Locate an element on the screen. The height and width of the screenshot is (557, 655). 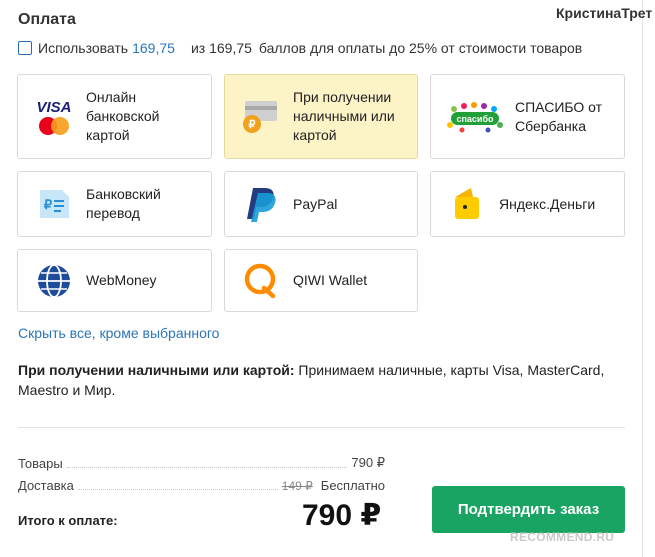
goods-label: Товары is located at coordinates (40, 463).